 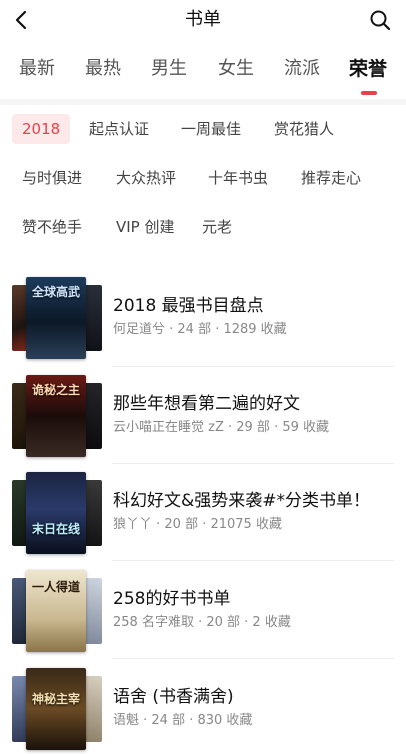 I want to click on cover-image: 一人得道, so click(x=56, y=611).